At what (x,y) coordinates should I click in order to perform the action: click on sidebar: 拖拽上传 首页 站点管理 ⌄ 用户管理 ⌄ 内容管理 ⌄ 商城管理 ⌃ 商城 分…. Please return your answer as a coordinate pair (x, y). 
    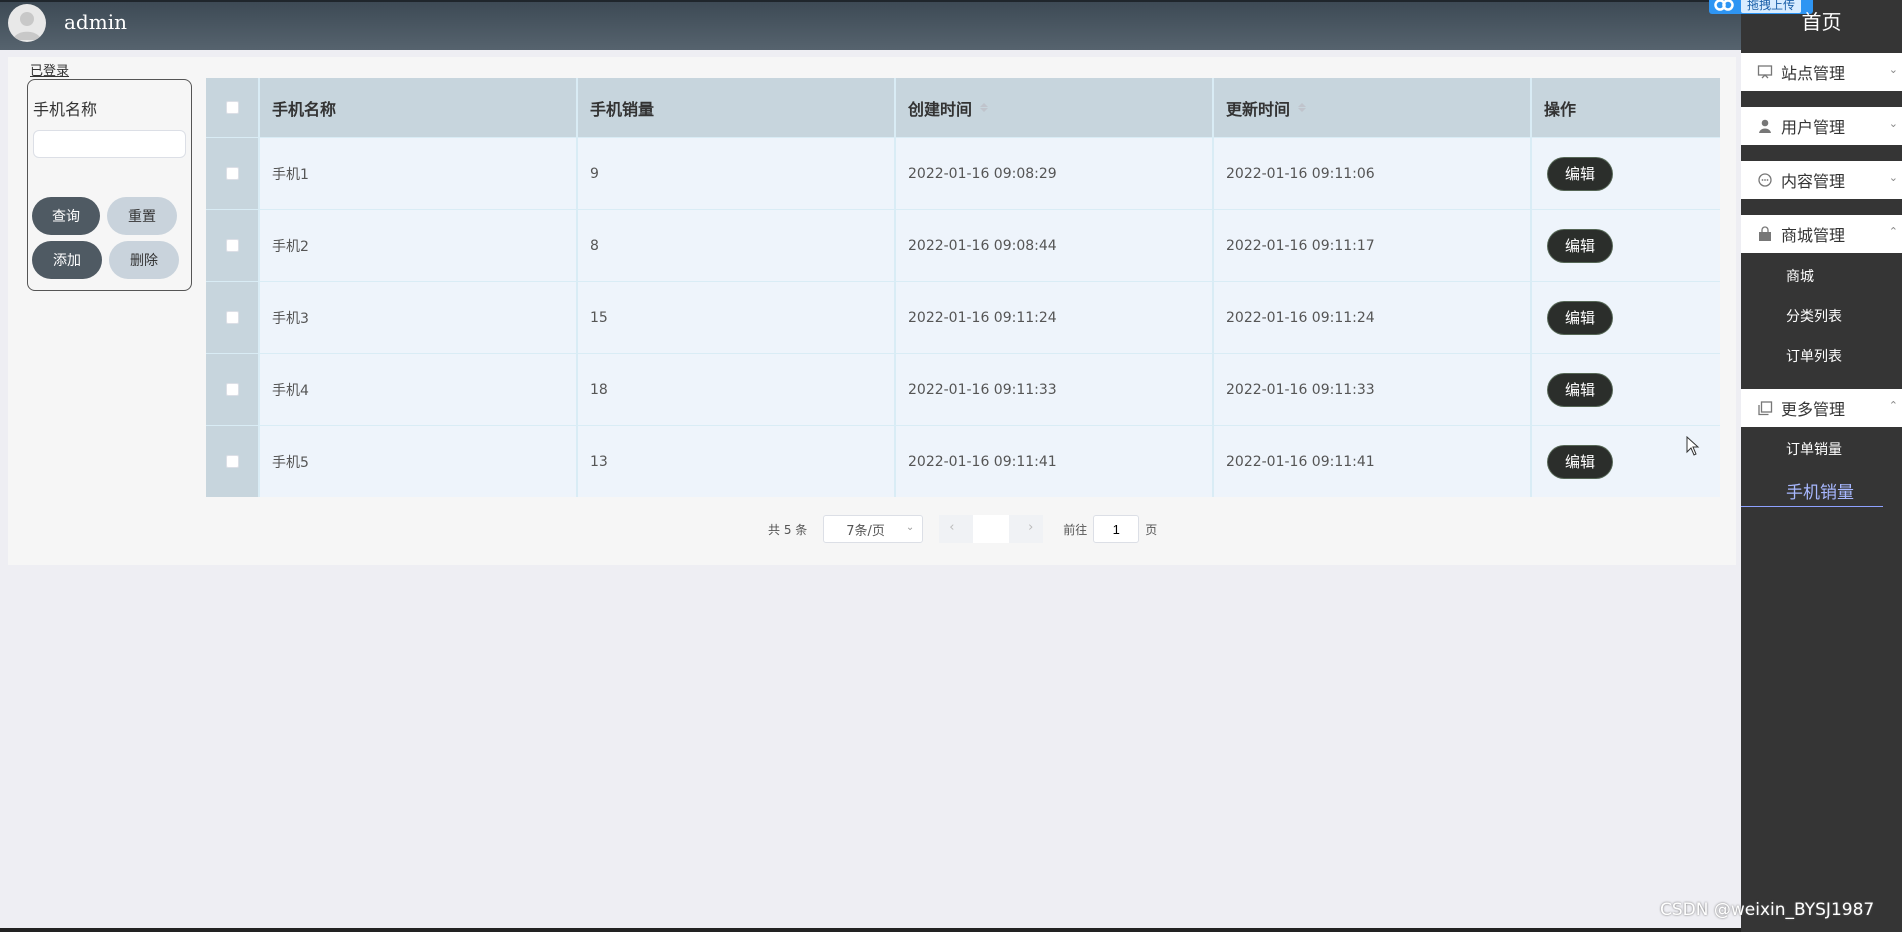
    Looking at the image, I should click on (1805, 466).